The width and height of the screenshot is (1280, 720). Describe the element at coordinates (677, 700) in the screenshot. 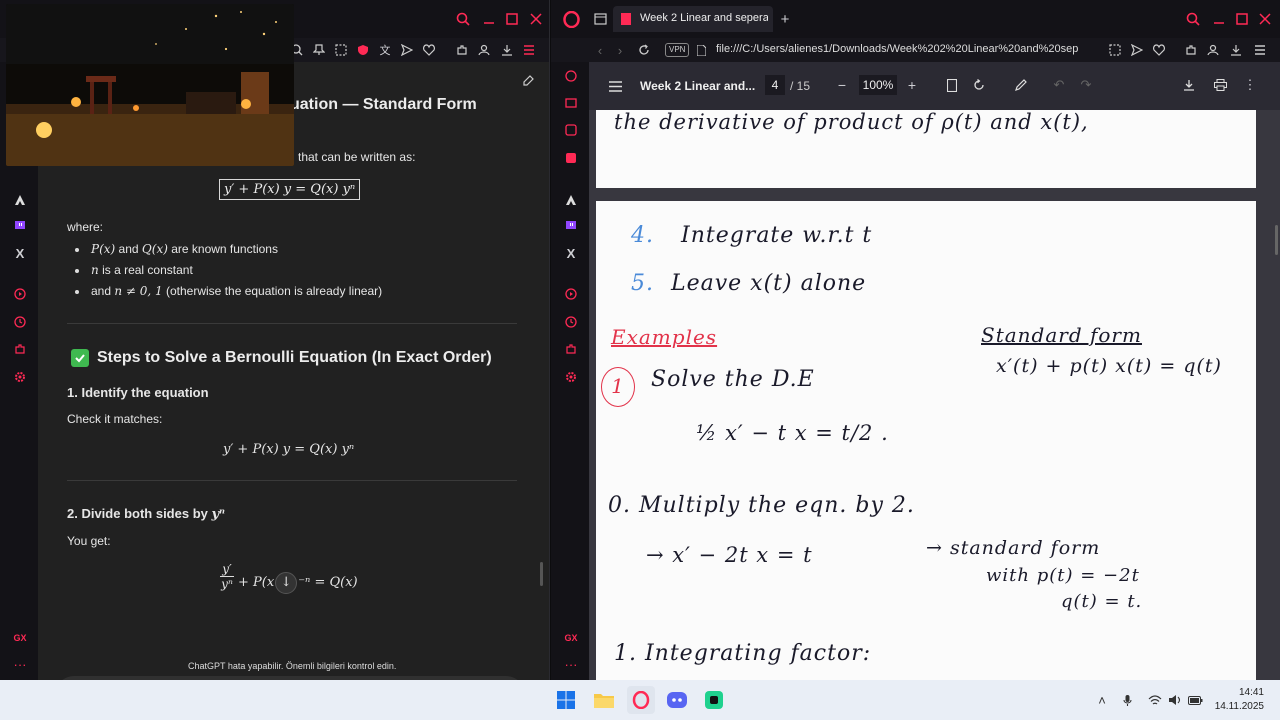

I see `discord-icon` at that location.